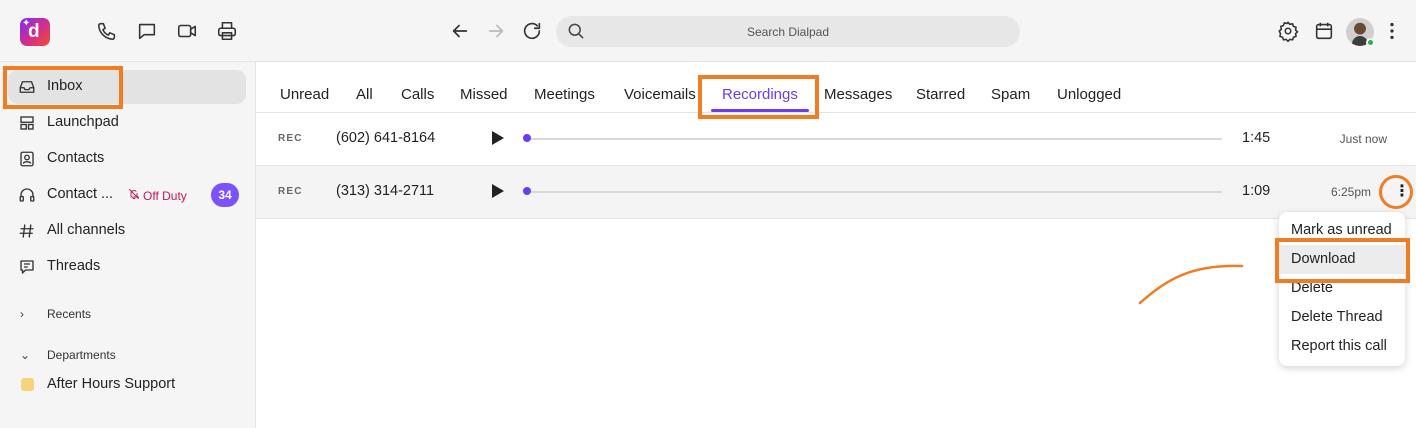 The width and height of the screenshot is (1416, 428). What do you see at coordinates (83, 122) in the screenshot?
I see `sidebar-item-label: Launchpad` at bounding box center [83, 122].